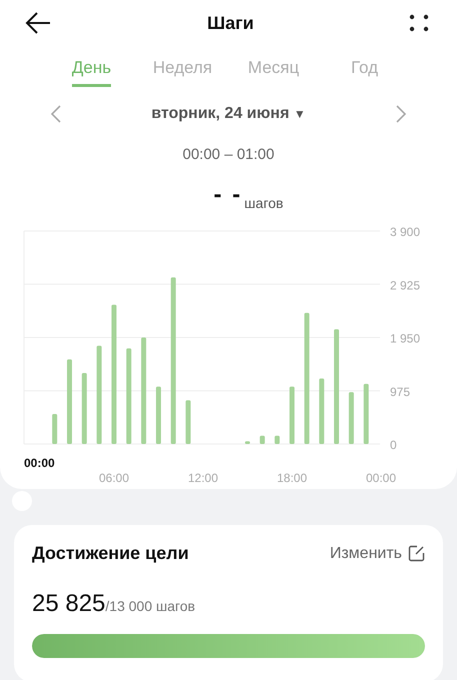  I want to click on period-tab: Неделя, so click(182, 70).